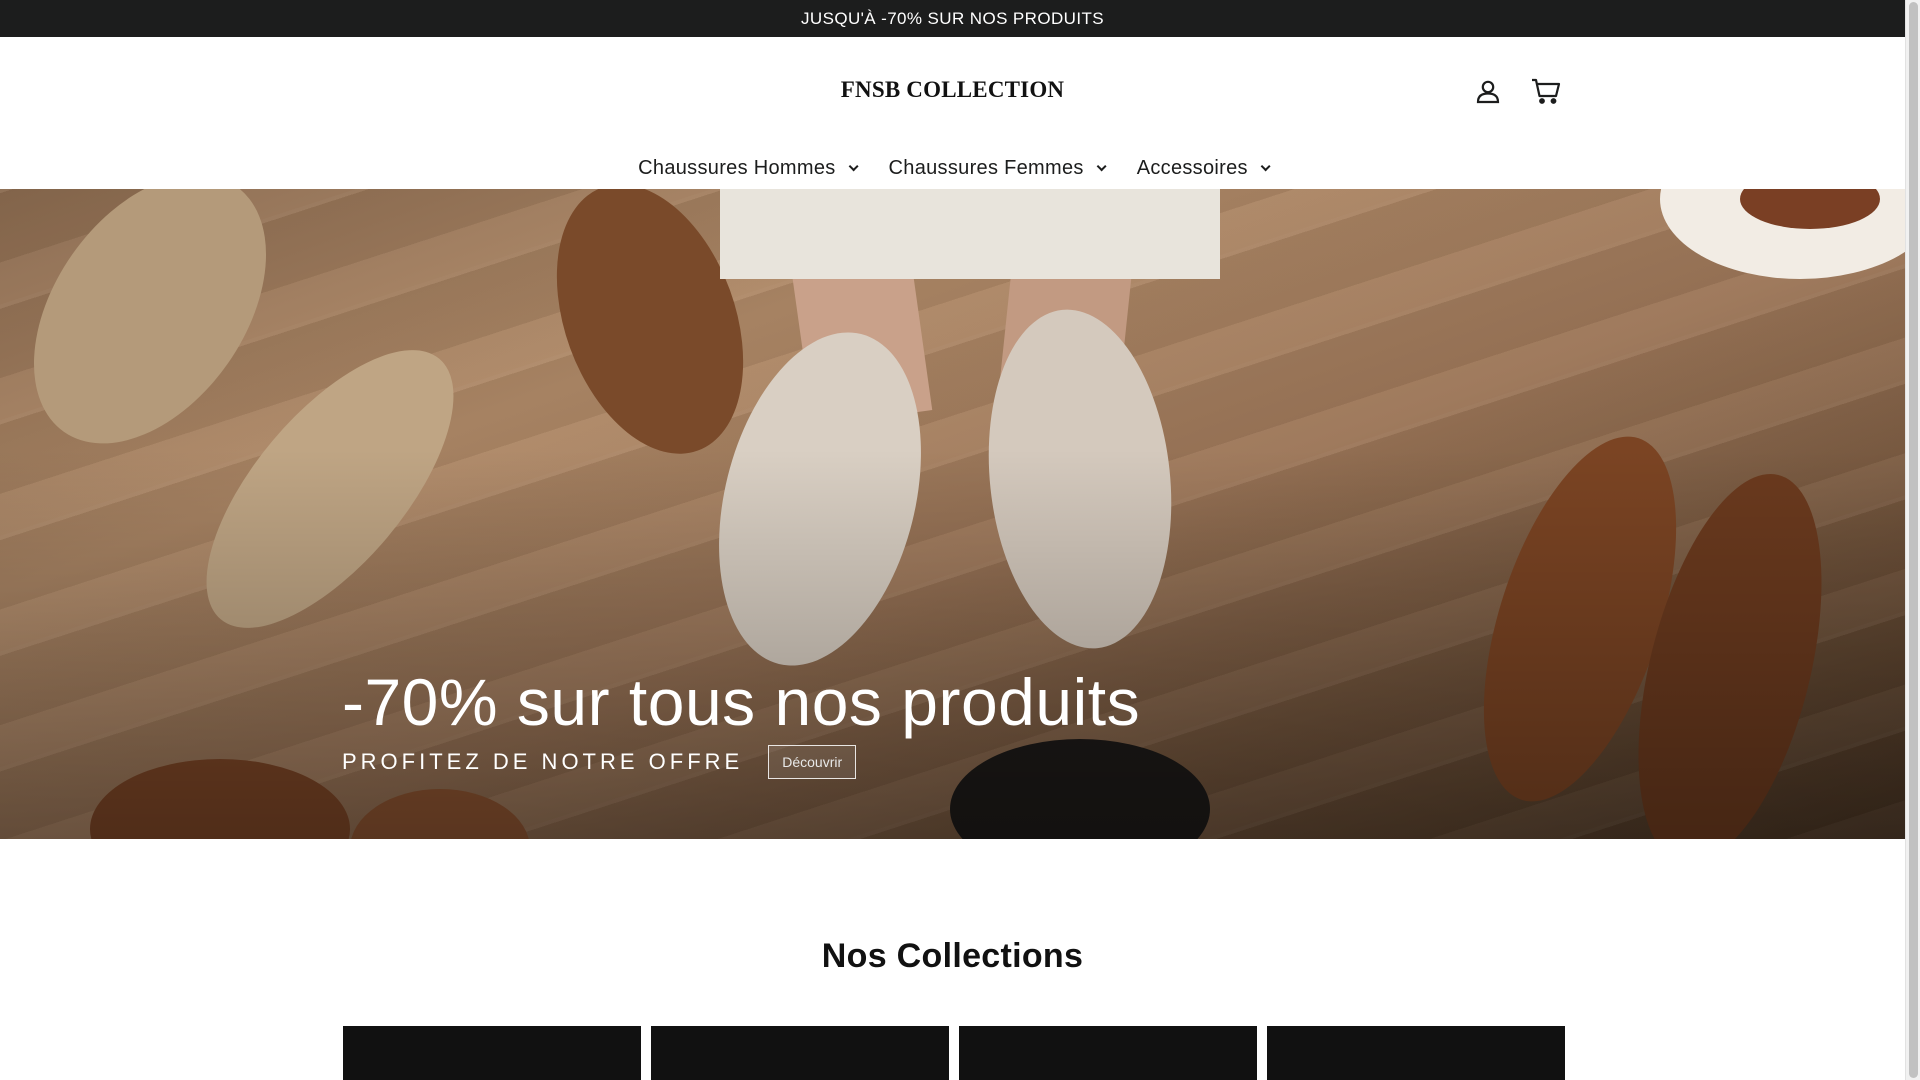  Describe the element at coordinates (986, 168) in the screenshot. I see `nav-item-label: Chaussures Femmes` at that location.